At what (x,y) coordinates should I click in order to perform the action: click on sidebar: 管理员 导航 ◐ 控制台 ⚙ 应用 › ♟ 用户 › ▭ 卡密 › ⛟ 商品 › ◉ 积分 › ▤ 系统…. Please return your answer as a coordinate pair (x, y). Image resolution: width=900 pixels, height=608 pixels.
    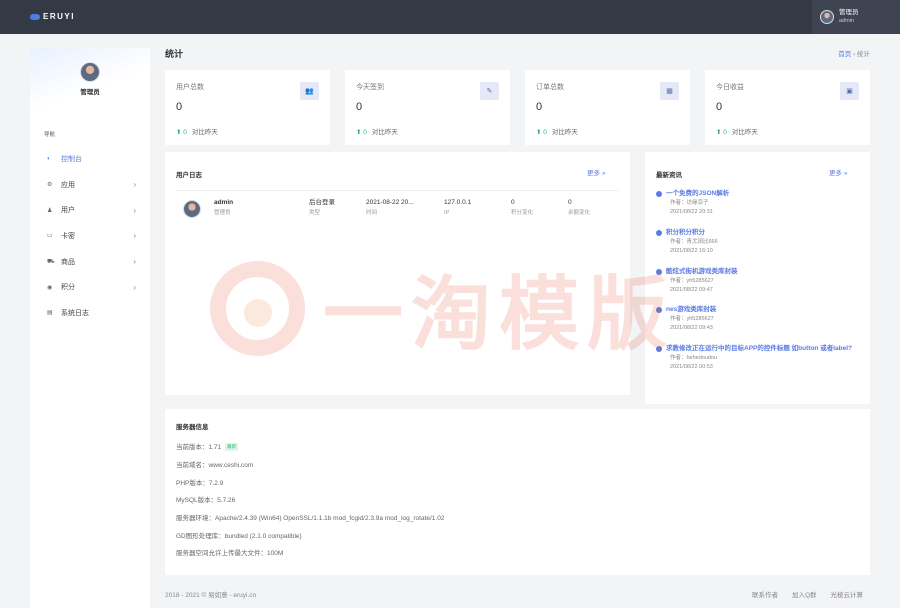
    Looking at the image, I should click on (90, 328).